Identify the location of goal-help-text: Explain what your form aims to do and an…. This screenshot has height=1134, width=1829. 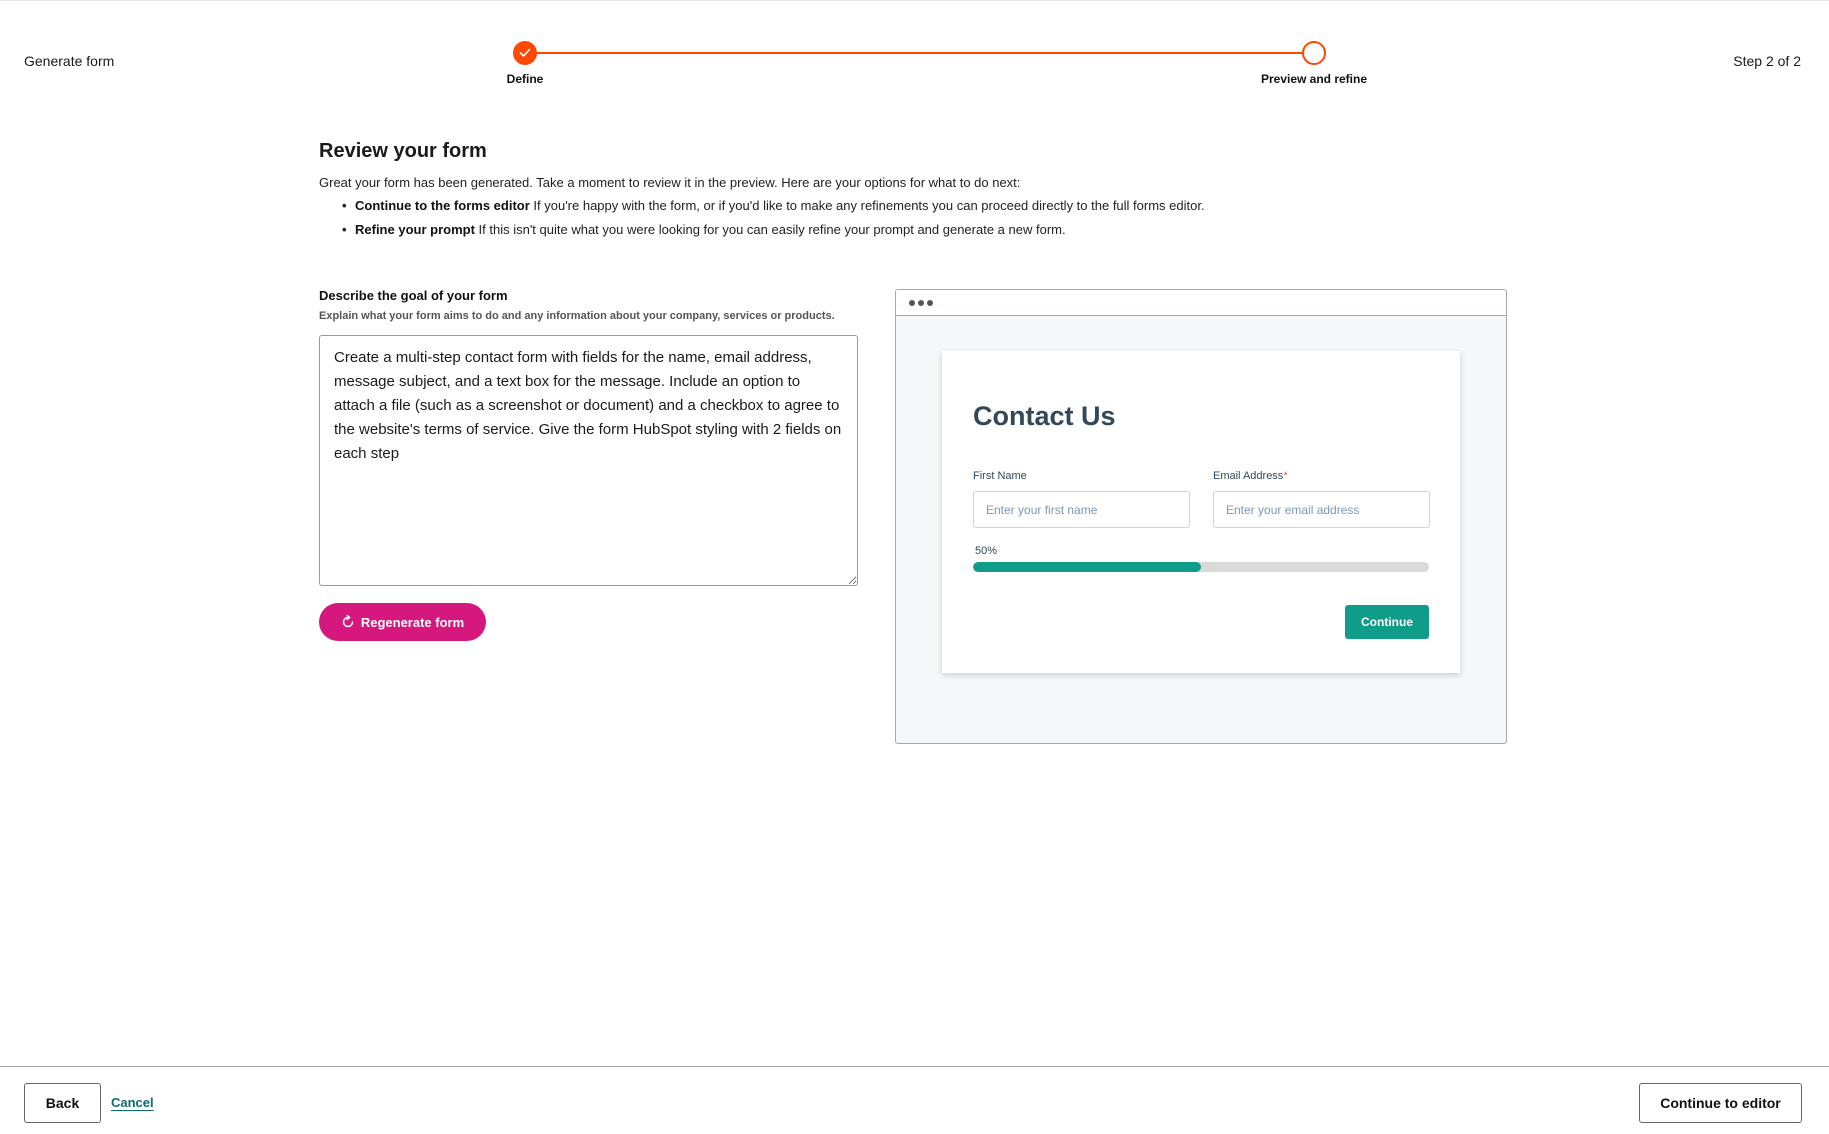
(577, 316).